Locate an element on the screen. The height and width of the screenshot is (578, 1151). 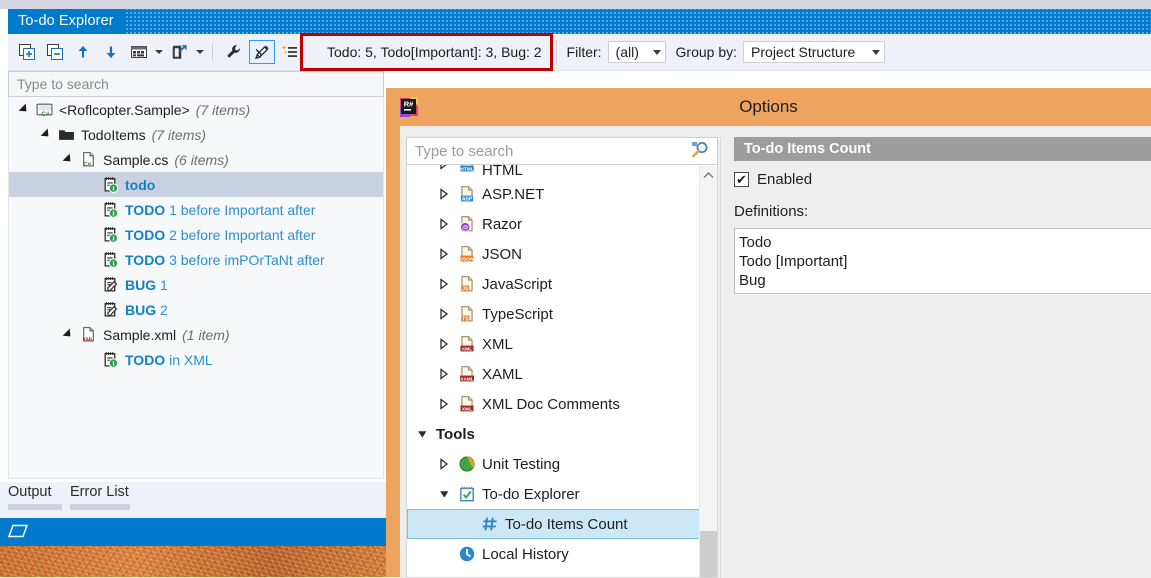
definition-item: Todo [Important] is located at coordinates (945, 261).